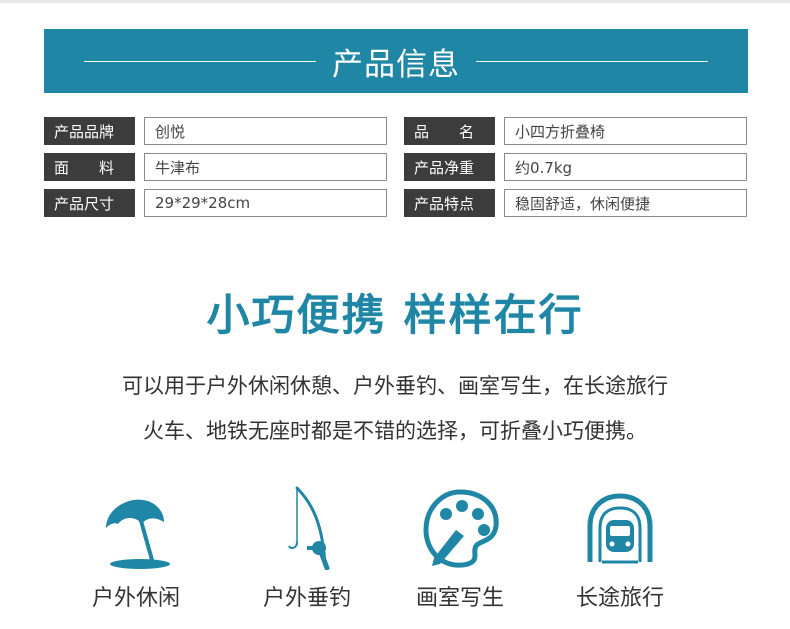  I want to click on feature-label: 长途旅行, so click(619, 598).